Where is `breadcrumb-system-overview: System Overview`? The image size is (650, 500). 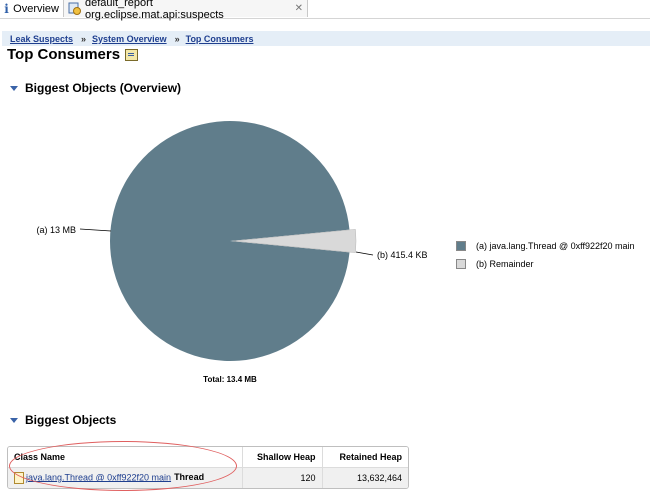 breadcrumb-system-overview: System Overview is located at coordinates (129, 39).